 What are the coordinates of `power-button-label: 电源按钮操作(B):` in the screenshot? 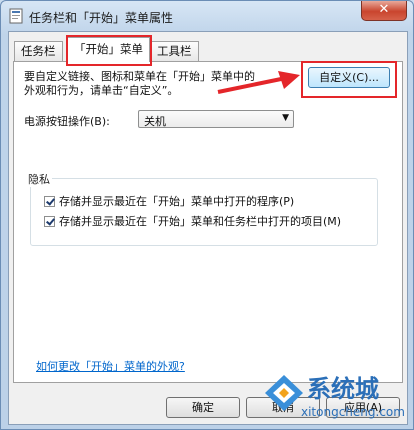 It's located at (67, 121).